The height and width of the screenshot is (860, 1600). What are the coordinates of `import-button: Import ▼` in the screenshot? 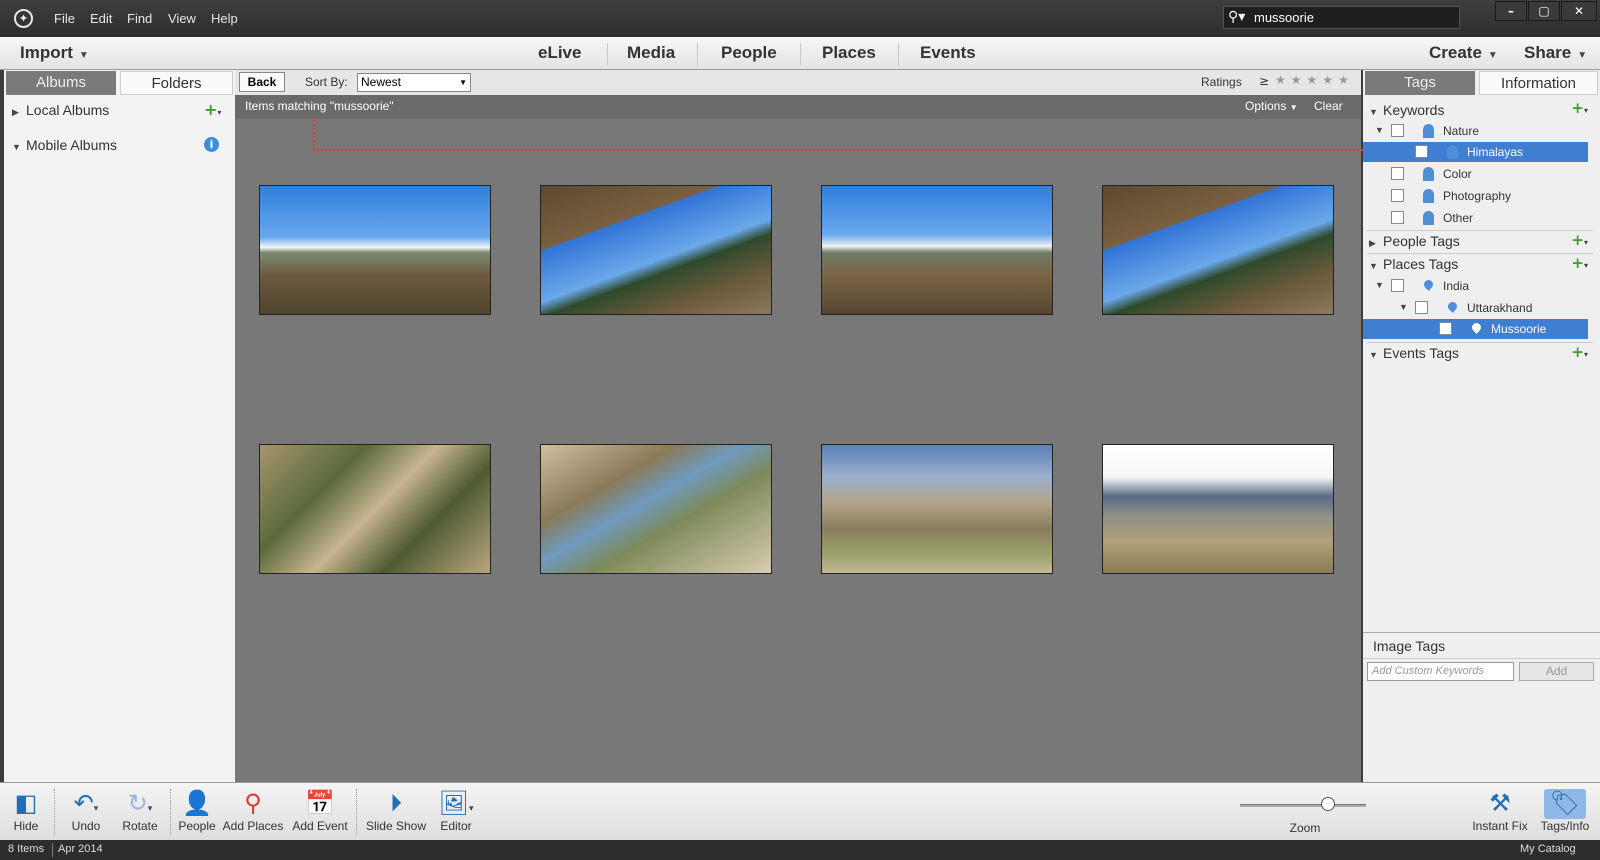 It's located at (54, 53).